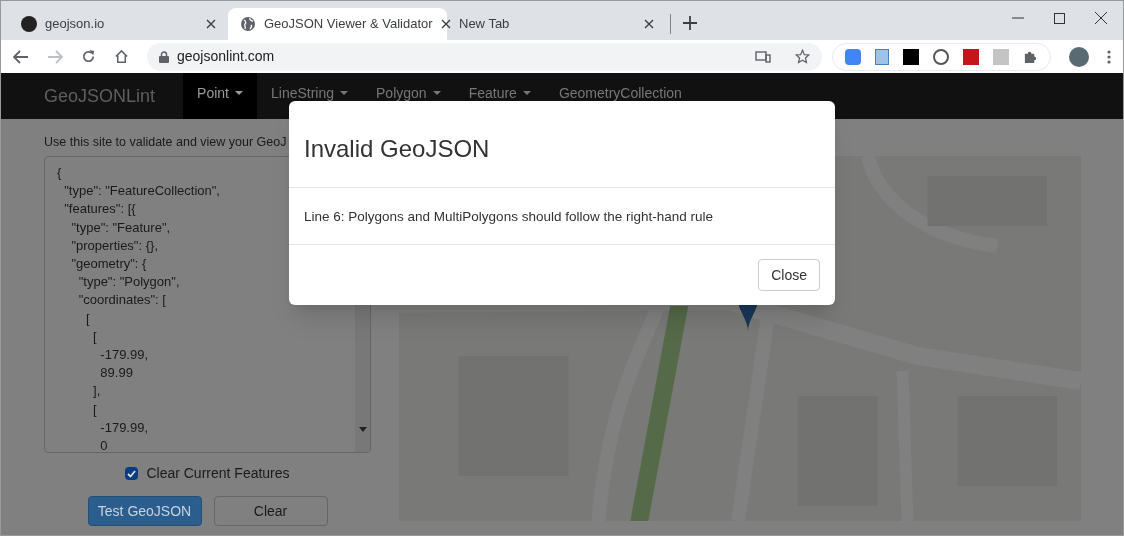 The width and height of the screenshot is (1124, 536). Describe the element at coordinates (226, 56) in the screenshot. I see `url-text: geojsonlint.com` at that location.